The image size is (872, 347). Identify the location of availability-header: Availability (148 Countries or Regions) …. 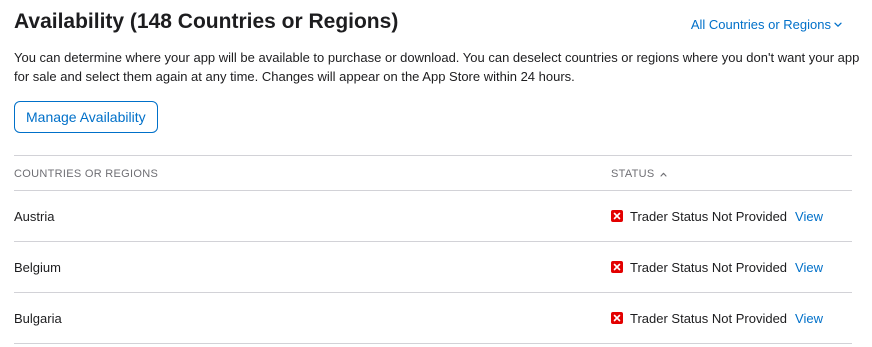
(433, 23).